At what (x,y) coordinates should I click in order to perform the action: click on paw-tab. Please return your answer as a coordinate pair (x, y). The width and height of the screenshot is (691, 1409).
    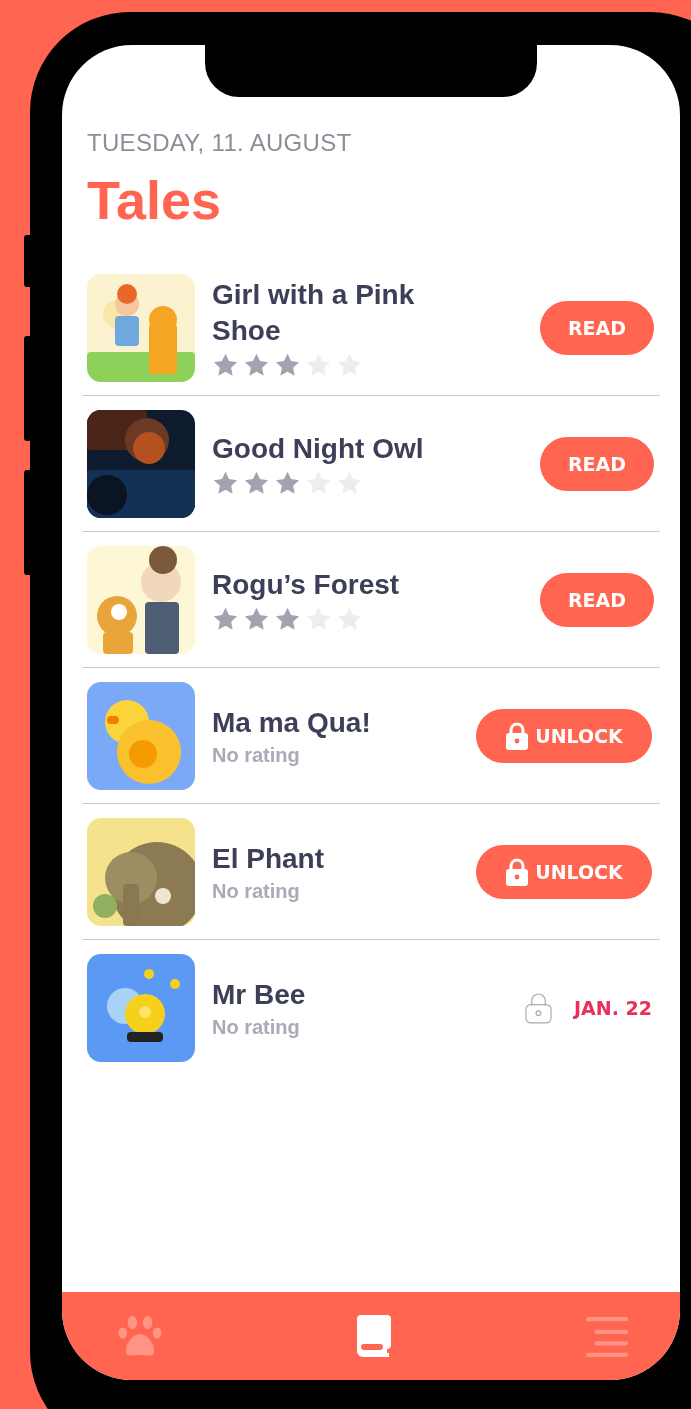
    Looking at the image, I should click on (140, 1336).